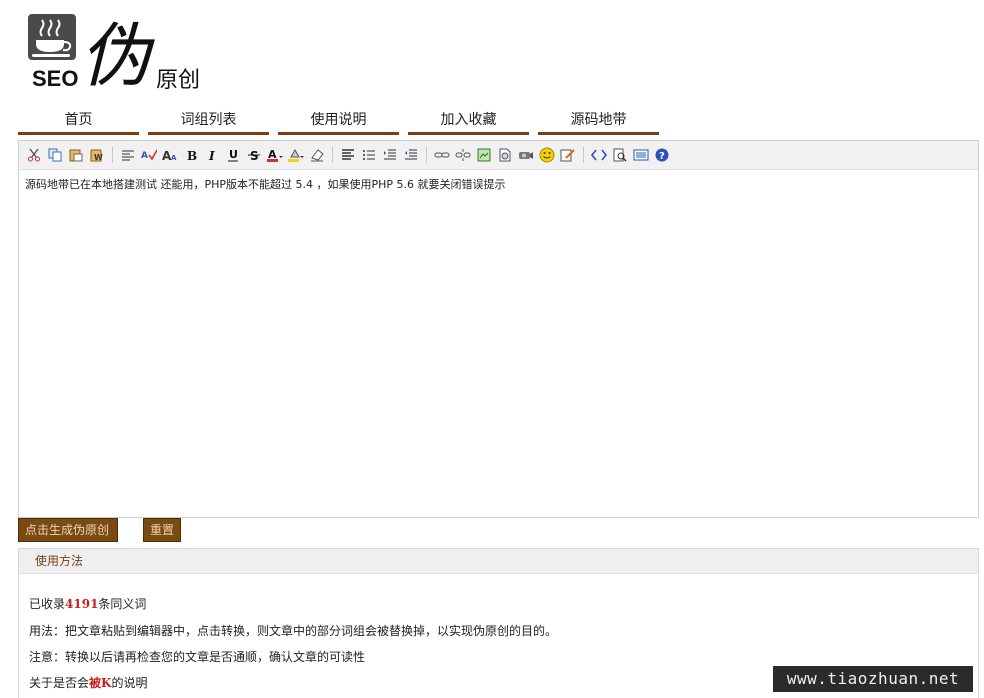 This screenshot has width=984, height=698. Describe the element at coordinates (68, 530) in the screenshot. I see `generate-button: 点击生成伪原创` at that location.